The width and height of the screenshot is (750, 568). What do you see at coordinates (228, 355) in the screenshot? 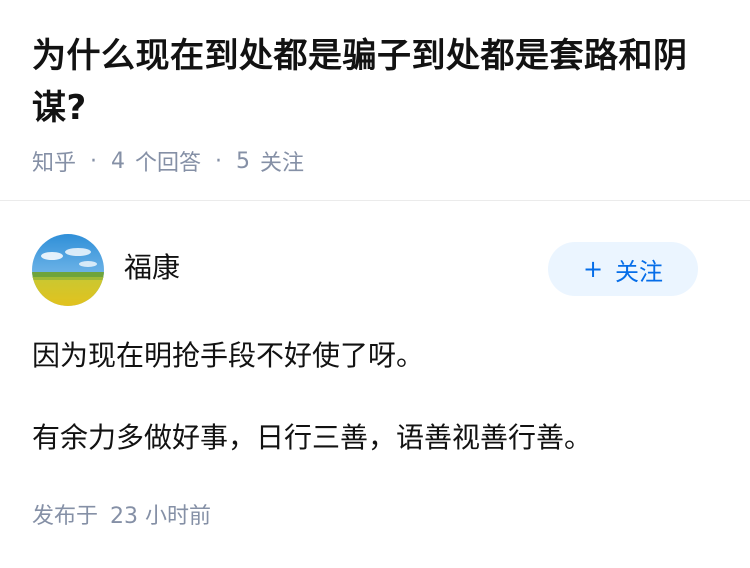
I see `answer-paragraph: 因为现在明抢手段不好使了呀。` at bounding box center [228, 355].